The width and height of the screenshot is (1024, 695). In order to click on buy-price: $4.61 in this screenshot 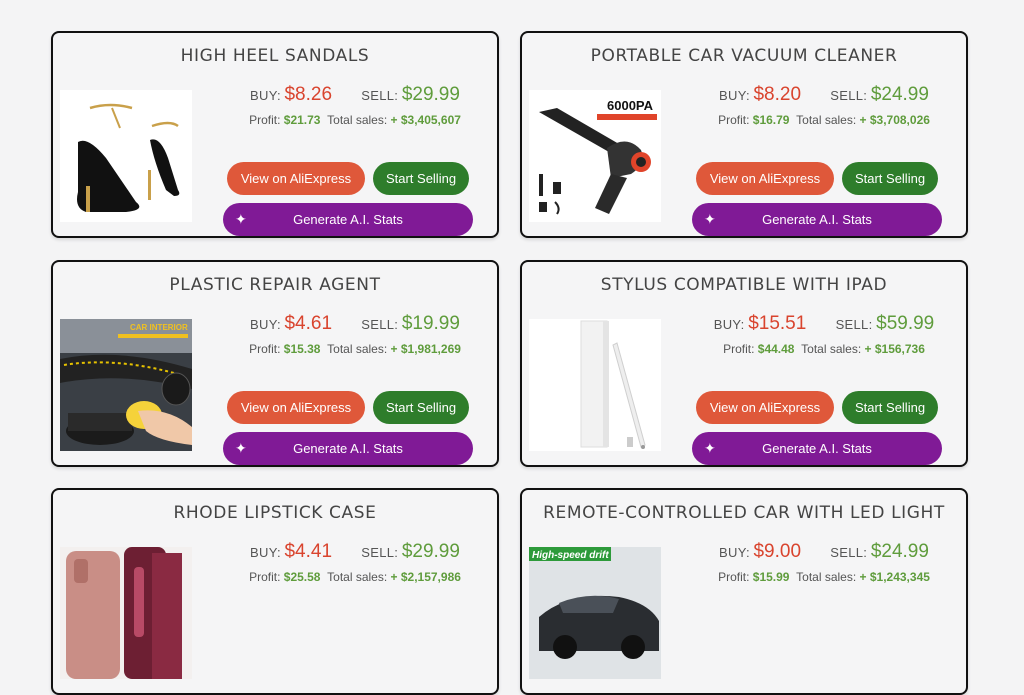, I will do `click(308, 323)`.